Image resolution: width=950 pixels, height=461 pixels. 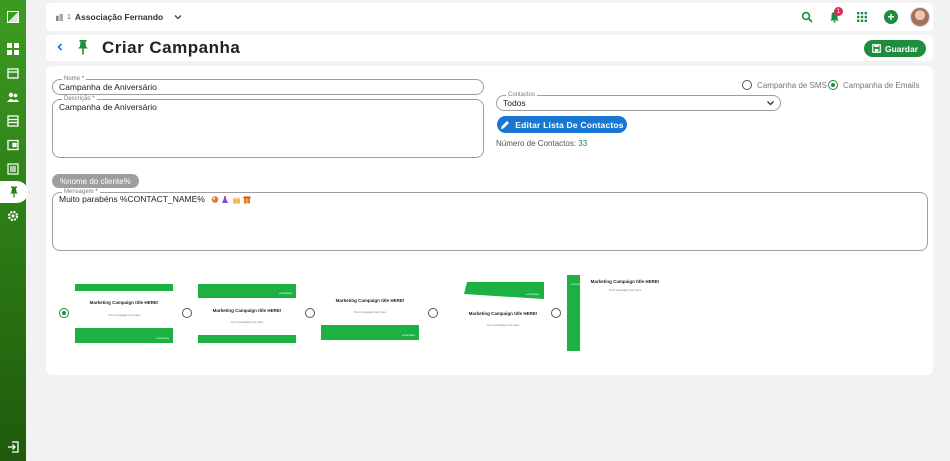 I want to click on customer-name-chip: %nome do cliente%, so click(x=95, y=181).